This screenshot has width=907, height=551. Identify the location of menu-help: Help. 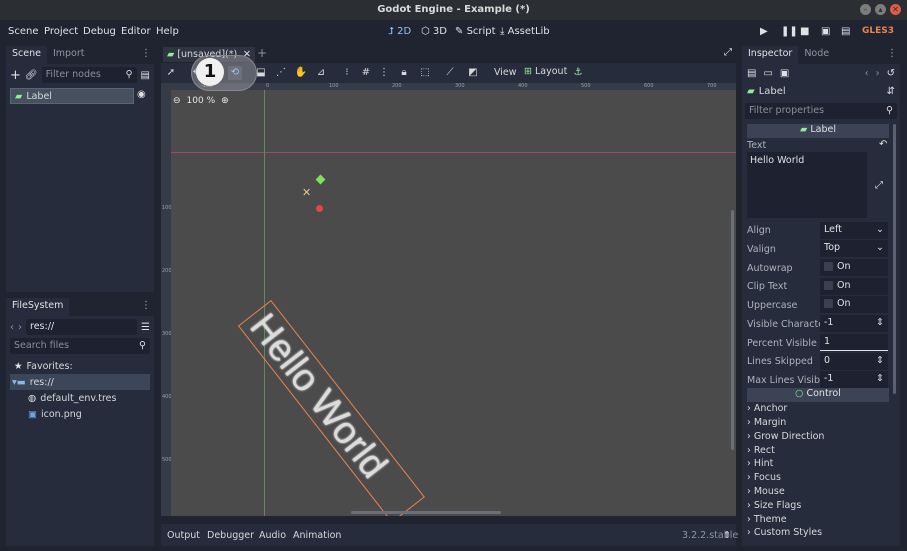
(167, 31).